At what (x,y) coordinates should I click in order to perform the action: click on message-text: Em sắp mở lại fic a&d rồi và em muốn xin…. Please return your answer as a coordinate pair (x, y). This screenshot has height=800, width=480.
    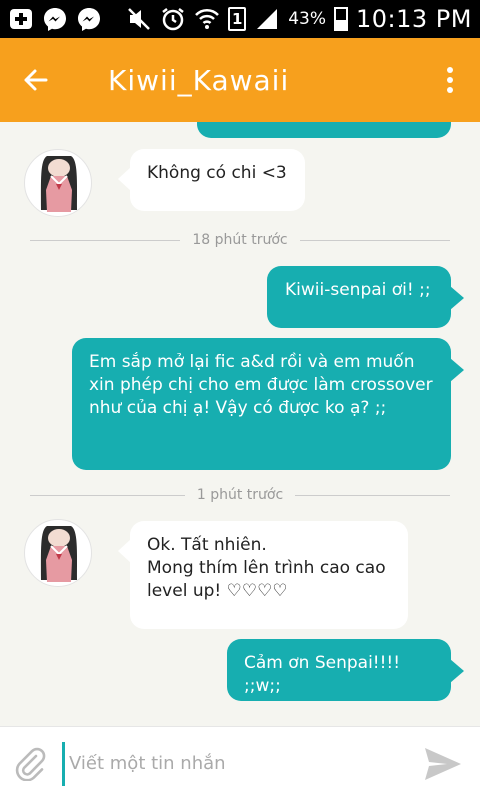
    Looking at the image, I should click on (261, 385).